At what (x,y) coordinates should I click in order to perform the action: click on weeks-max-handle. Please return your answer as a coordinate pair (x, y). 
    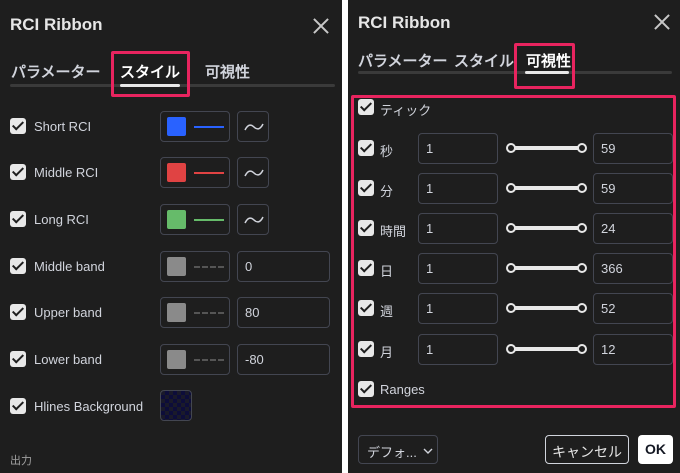
    Looking at the image, I should click on (582, 308).